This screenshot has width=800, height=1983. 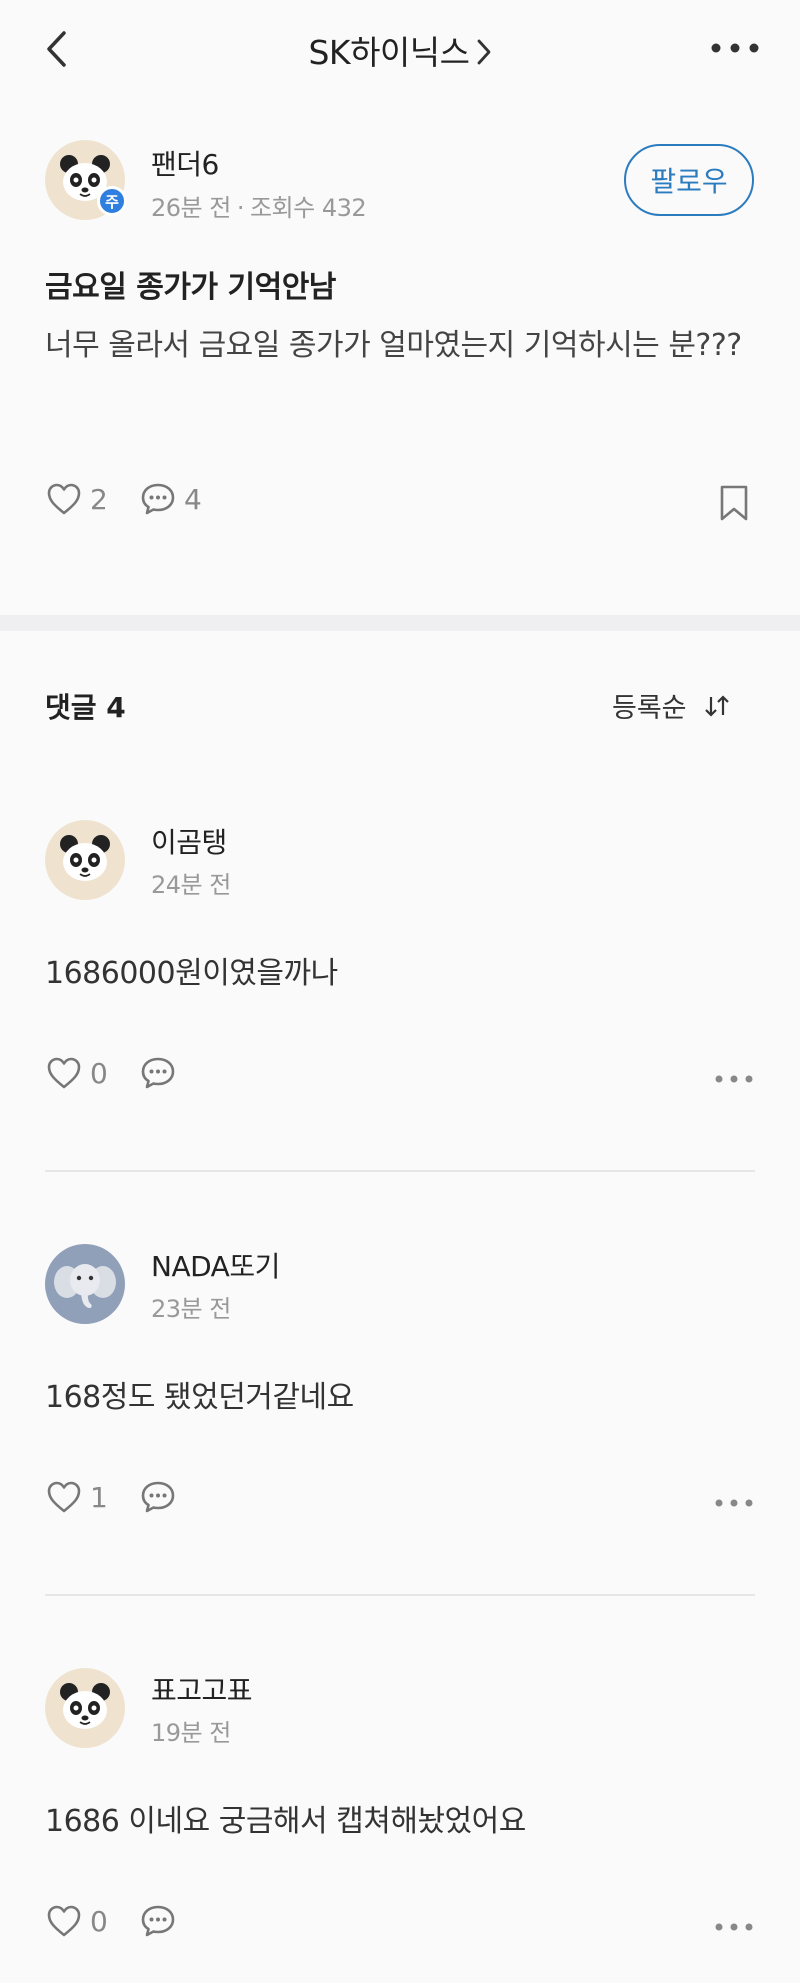 What do you see at coordinates (308, 208) in the screenshot?
I see `view-count: 조회수 432` at bounding box center [308, 208].